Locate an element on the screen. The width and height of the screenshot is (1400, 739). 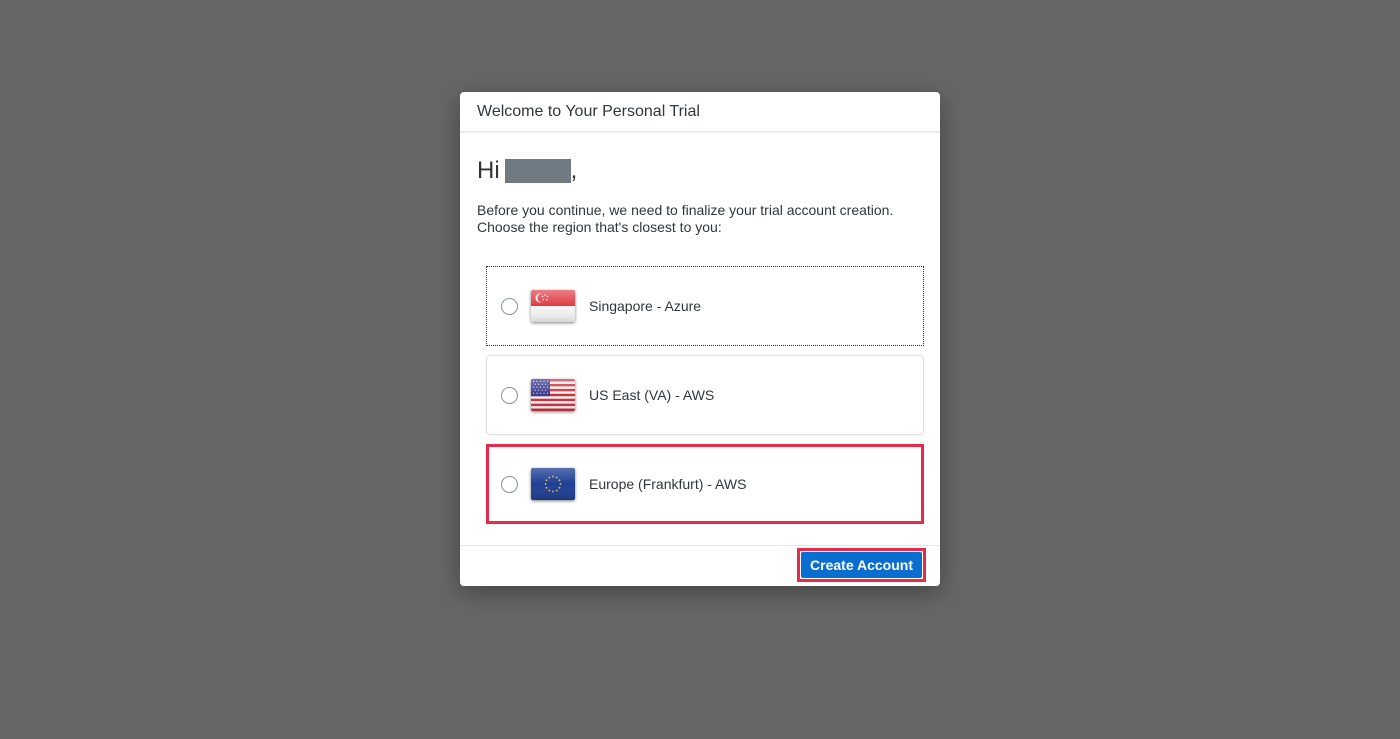
create-account-highlight: Create Account is located at coordinates (861, 565).